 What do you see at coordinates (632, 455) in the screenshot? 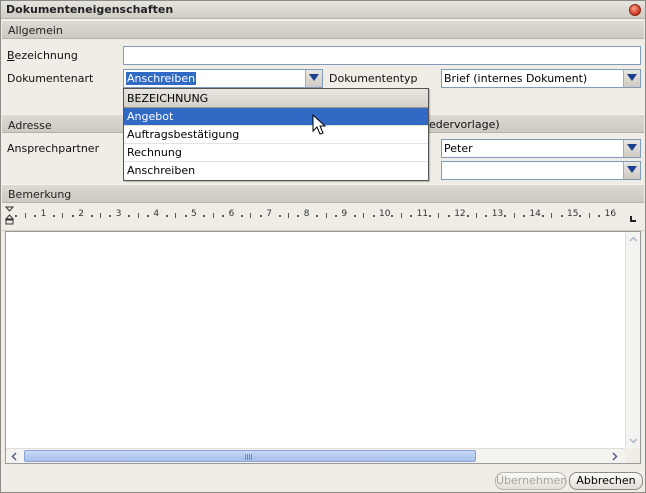
I see `scroll-corner` at bounding box center [632, 455].